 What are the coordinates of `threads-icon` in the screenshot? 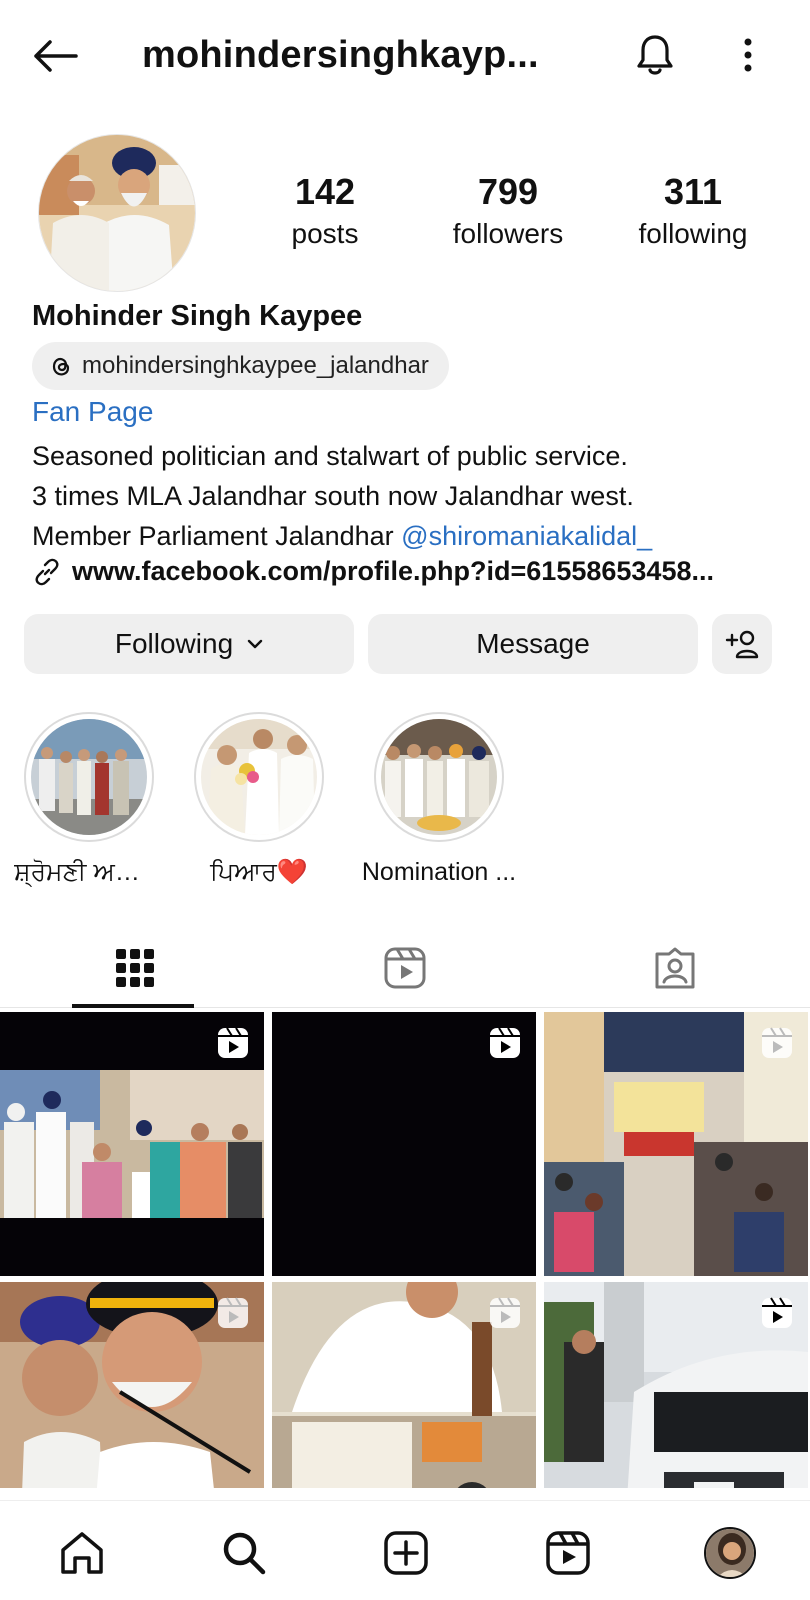 It's located at (61, 366).